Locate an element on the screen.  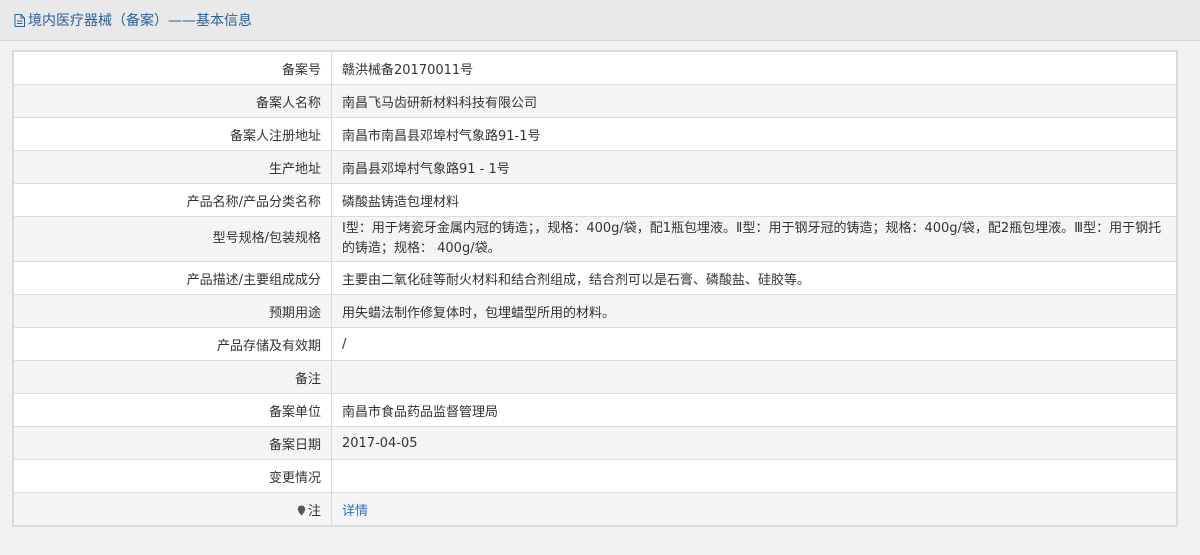
row-value: 南昌市食品药品监督管理局 is located at coordinates (754, 410).